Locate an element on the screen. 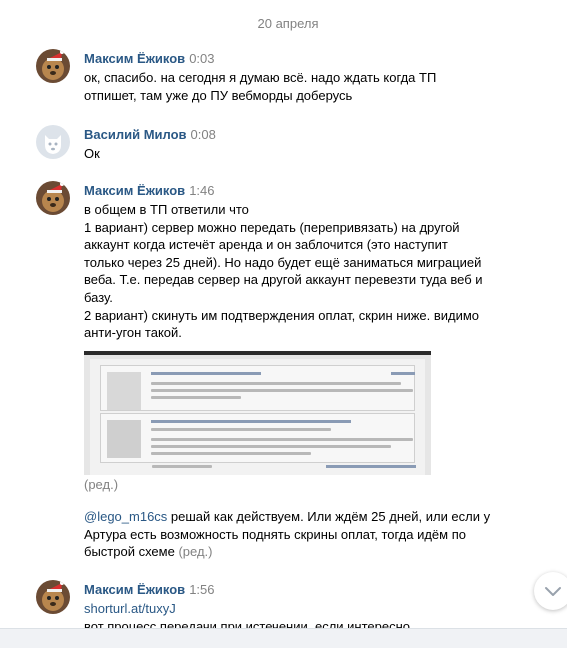 This screenshot has width=567, height=648. message-text: Ок is located at coordinates (92, 153).